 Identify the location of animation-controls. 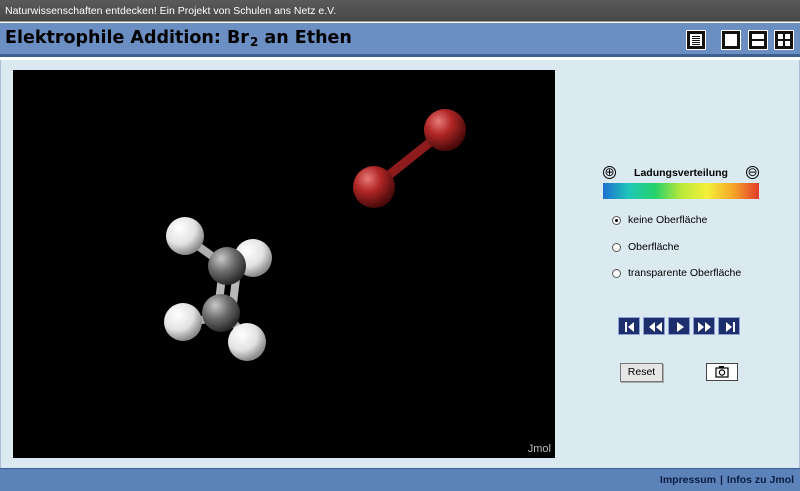
(679, 326).